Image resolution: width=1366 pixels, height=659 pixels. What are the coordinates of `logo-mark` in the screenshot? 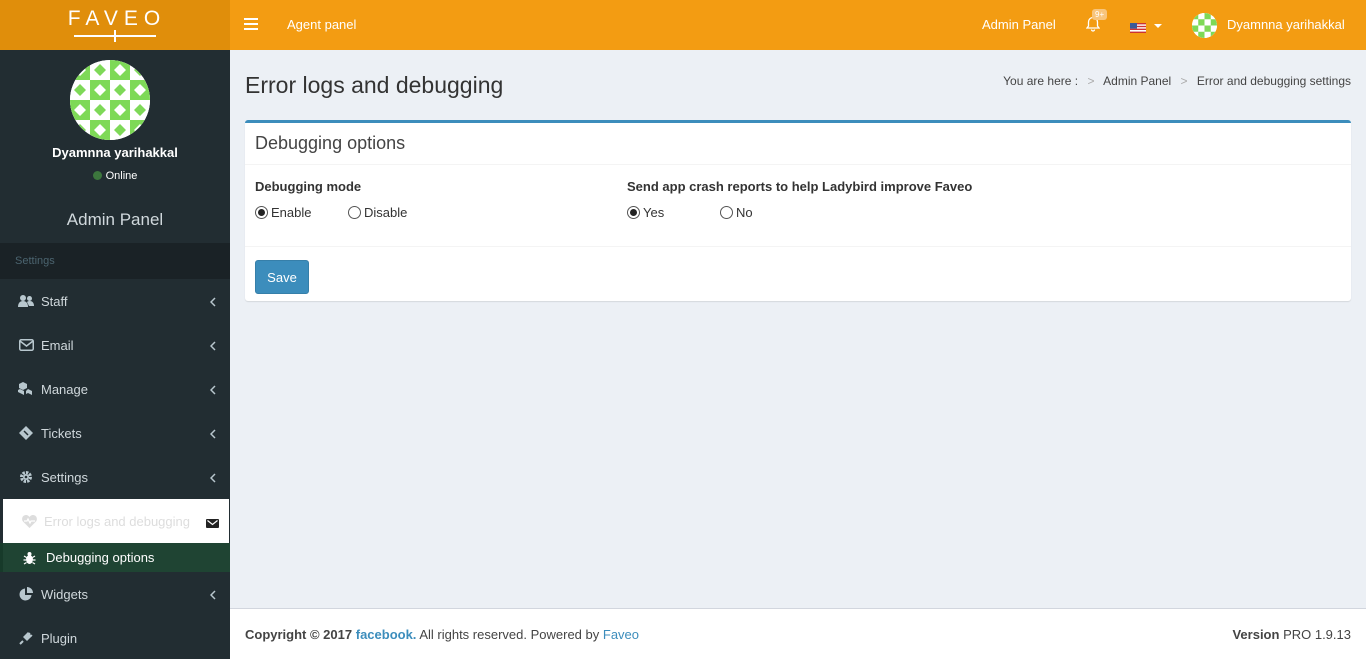 It's located at (115, 36).